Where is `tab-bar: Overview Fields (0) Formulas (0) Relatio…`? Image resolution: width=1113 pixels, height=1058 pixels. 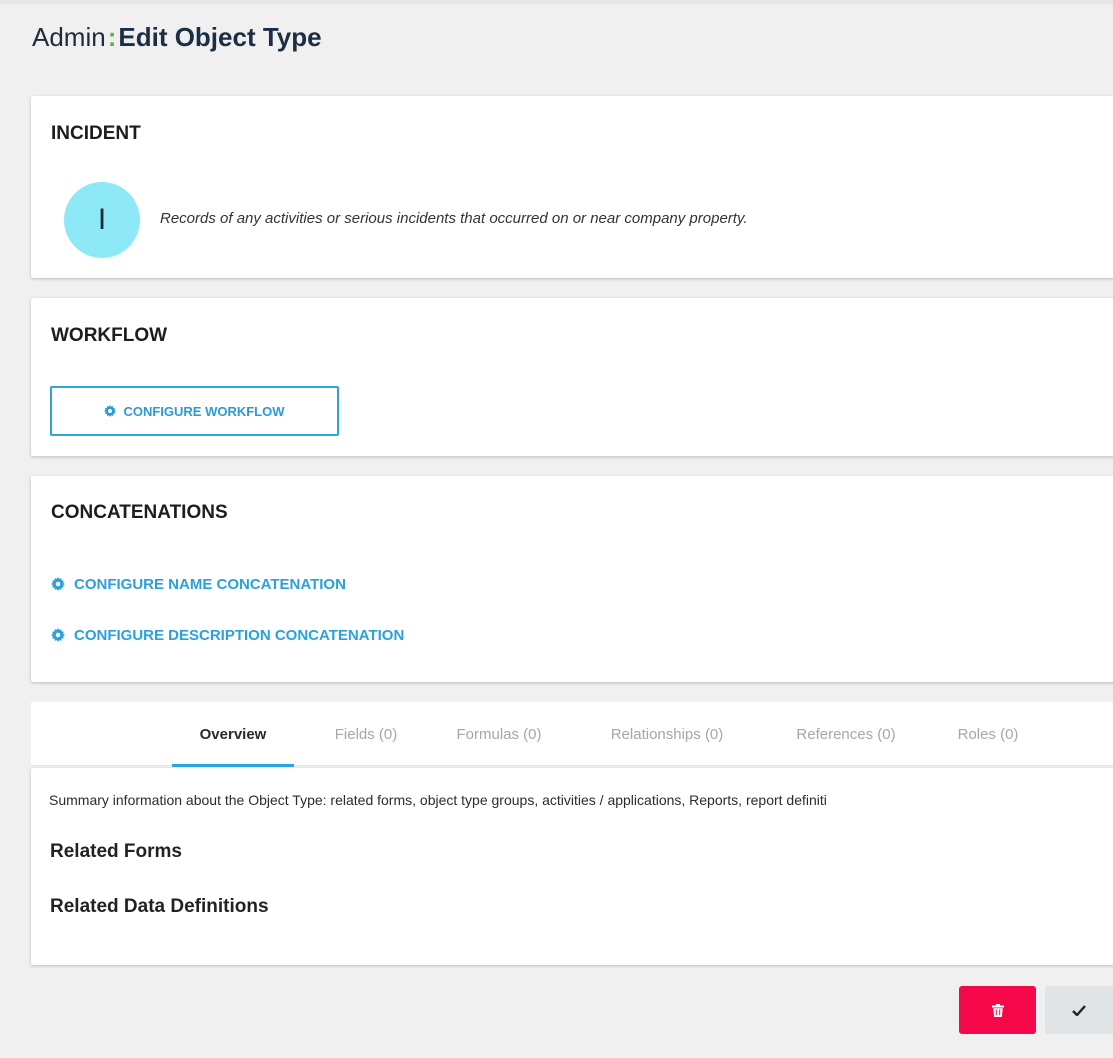
tab-bar: Overview Fields (0) Formulas (0) Relatio… is located at coordinates (572, 734).